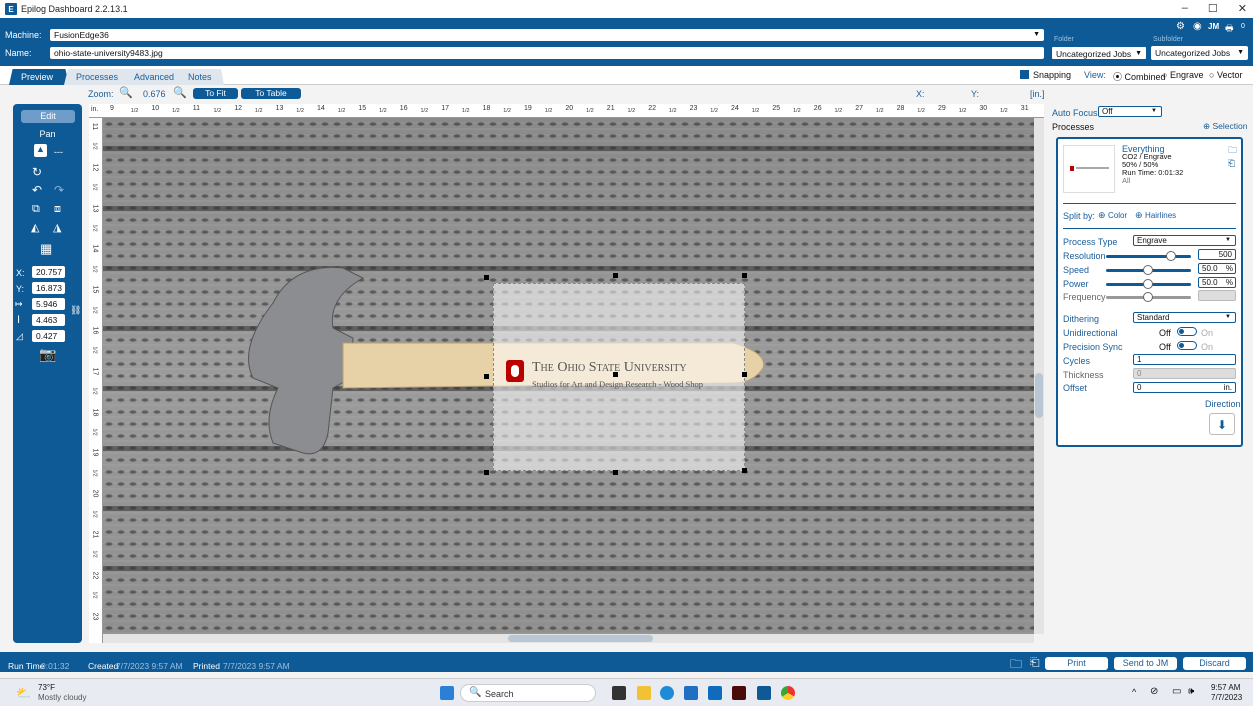 Image resolution: width=1253 pixels, height=706 pixels. I want to click on speed-knob, so click(1148, 270).